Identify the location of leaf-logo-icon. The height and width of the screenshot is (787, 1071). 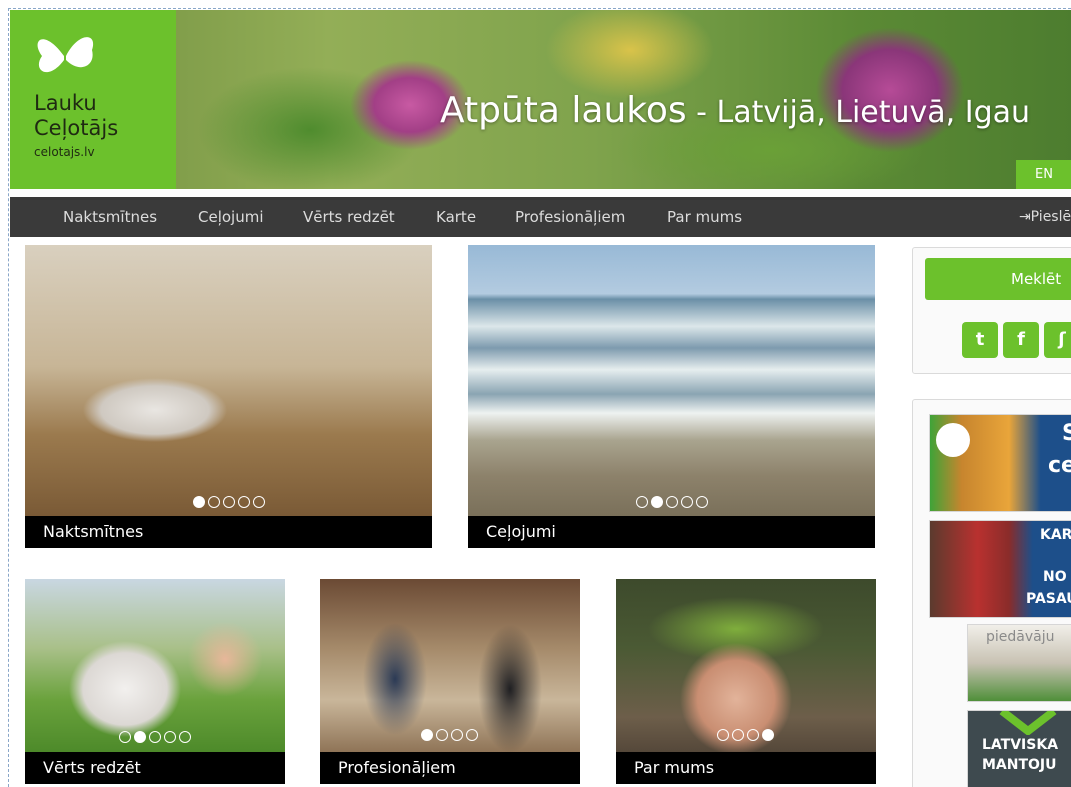
(953, 440).